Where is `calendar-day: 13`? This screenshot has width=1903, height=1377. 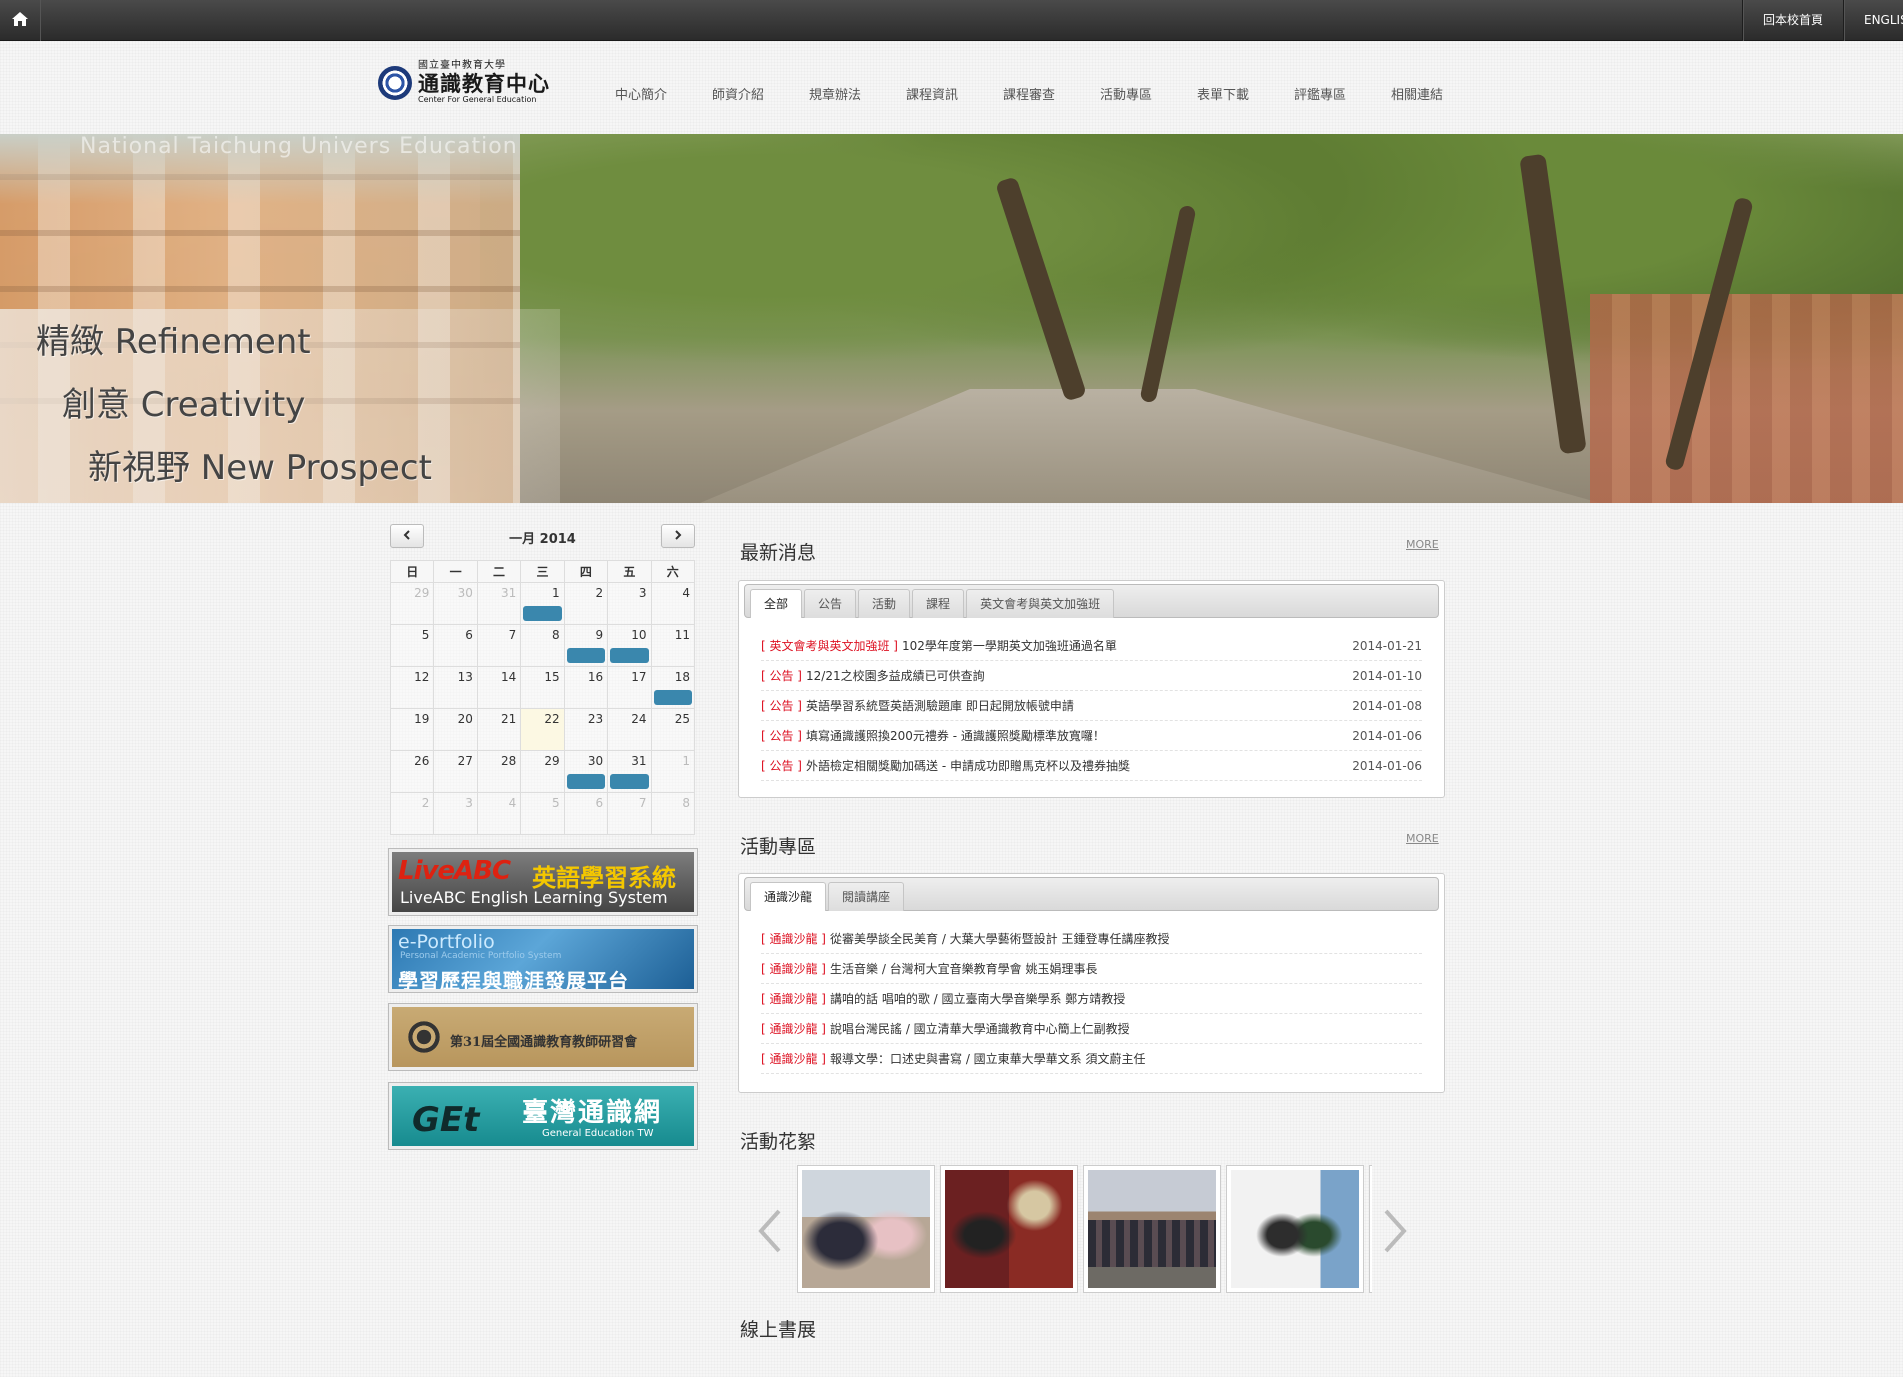
calendar-day: 13 is located at coordinates (455, 687).